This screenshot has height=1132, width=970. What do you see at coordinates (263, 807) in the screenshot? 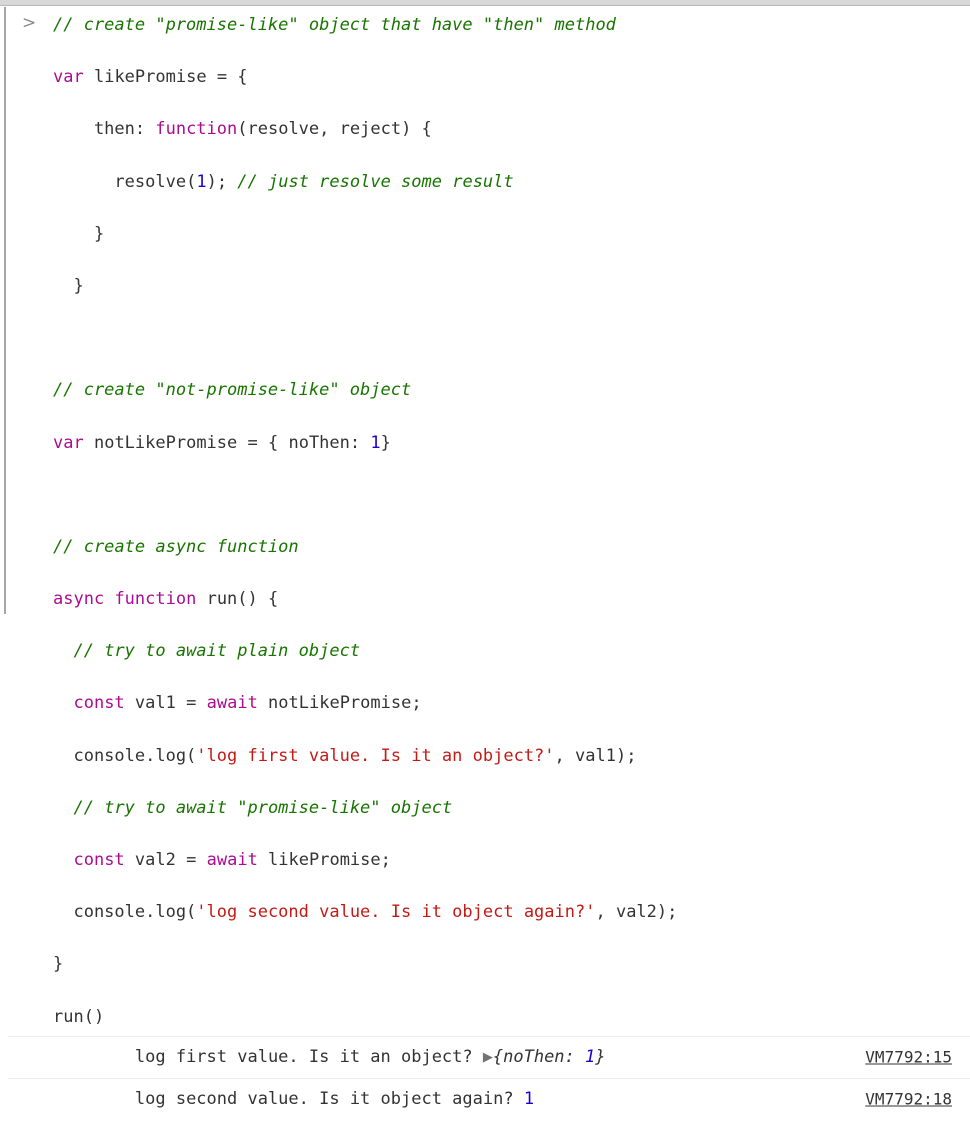
I see `code-token-comment: // try to await "promise-like" object` at bounding box center [263, 807].